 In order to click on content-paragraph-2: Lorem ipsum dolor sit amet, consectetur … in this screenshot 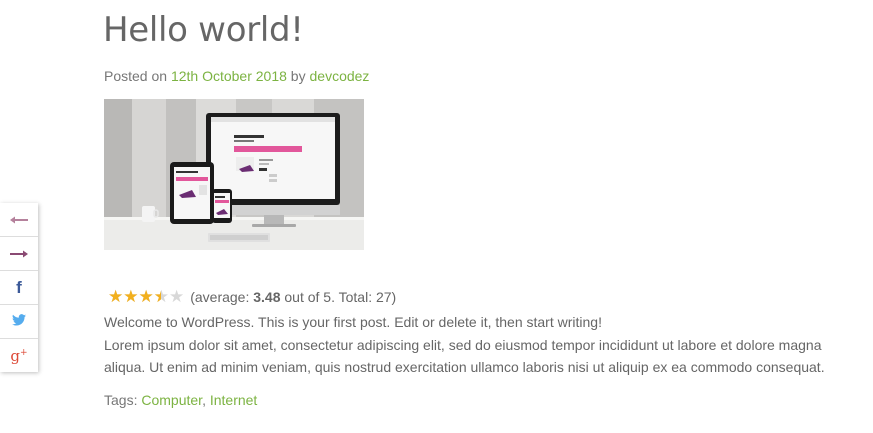, I will do `click(464, 356)`.